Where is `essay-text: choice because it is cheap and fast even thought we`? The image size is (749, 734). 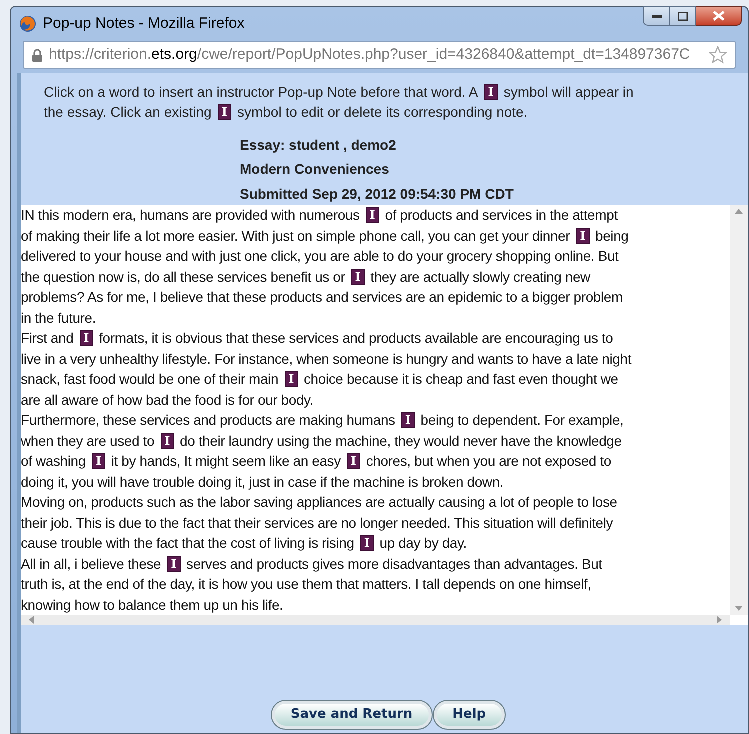 essay-text: choice because it is cheap and fast even thought we is located at coordinates (461, 379).